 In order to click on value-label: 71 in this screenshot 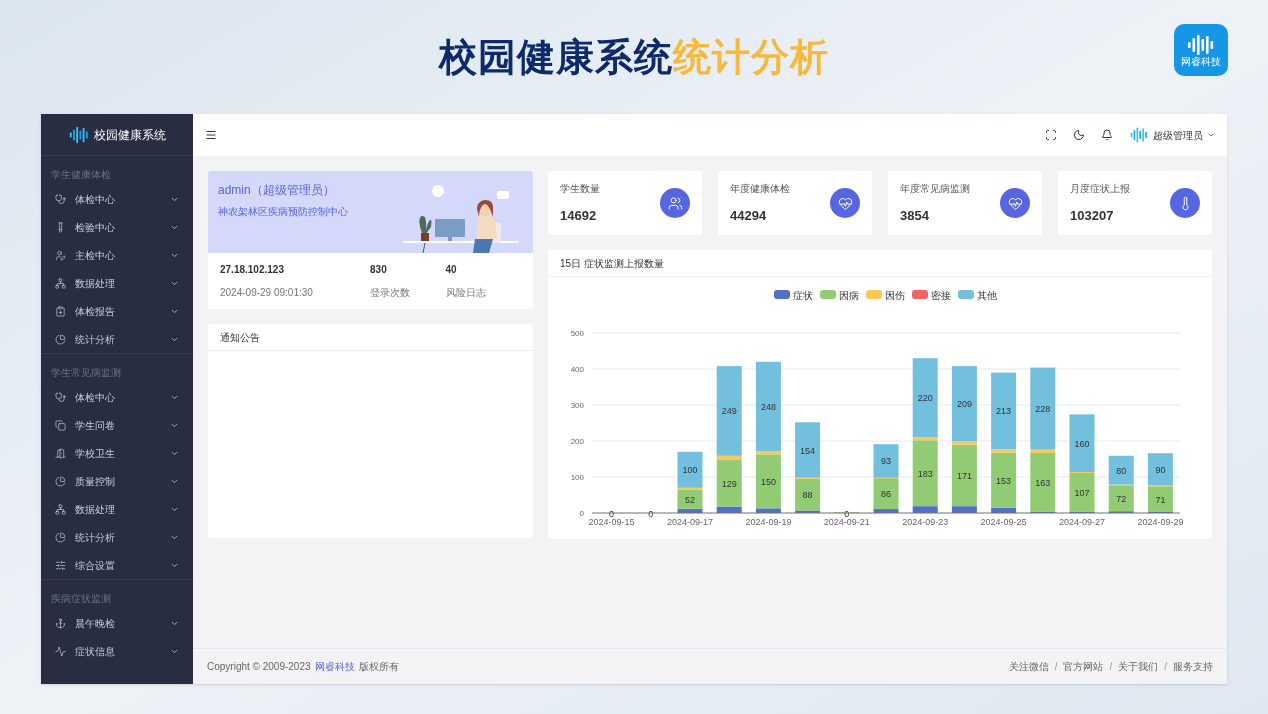, I will do `click(1160, 499)`.